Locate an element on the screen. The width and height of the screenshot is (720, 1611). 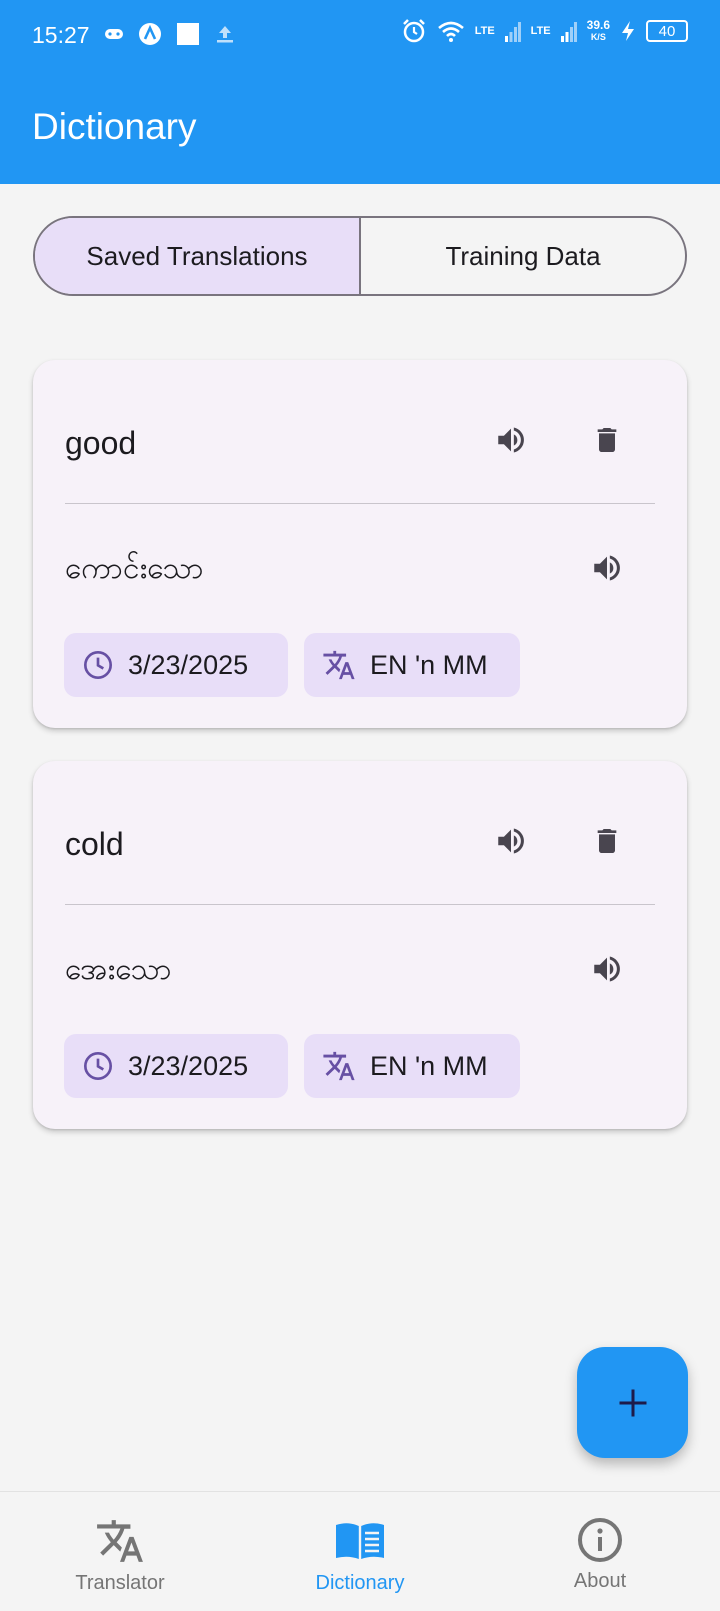
plus-icon is located at coordinates (632, 1402).